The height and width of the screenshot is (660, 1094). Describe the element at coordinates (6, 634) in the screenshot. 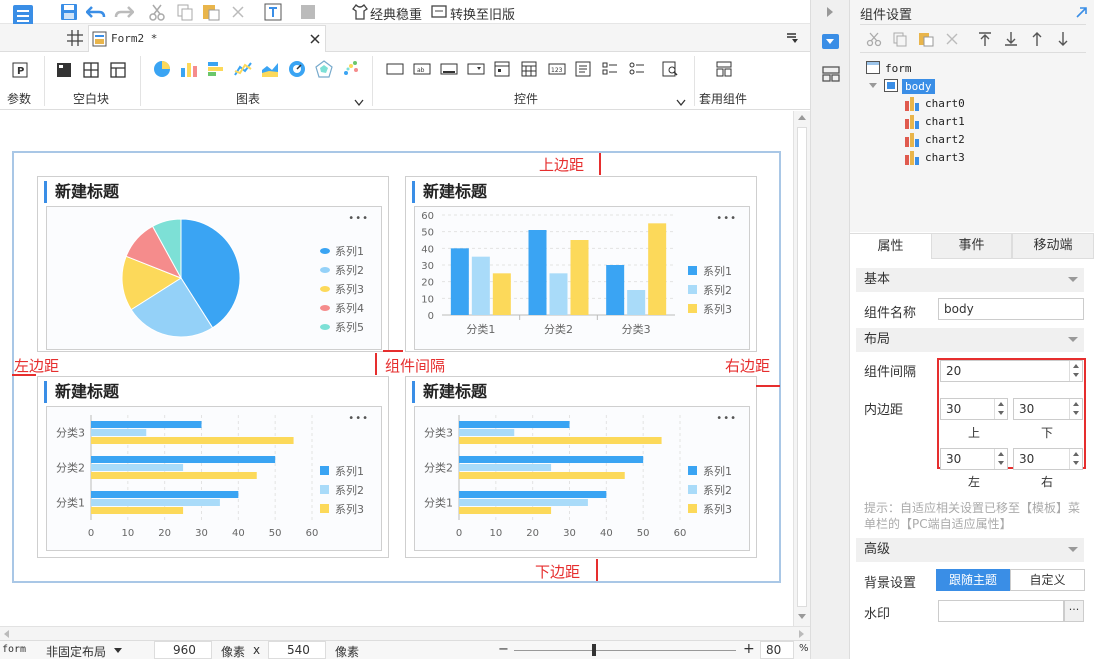

I see `scroll-left-icon` at that location.